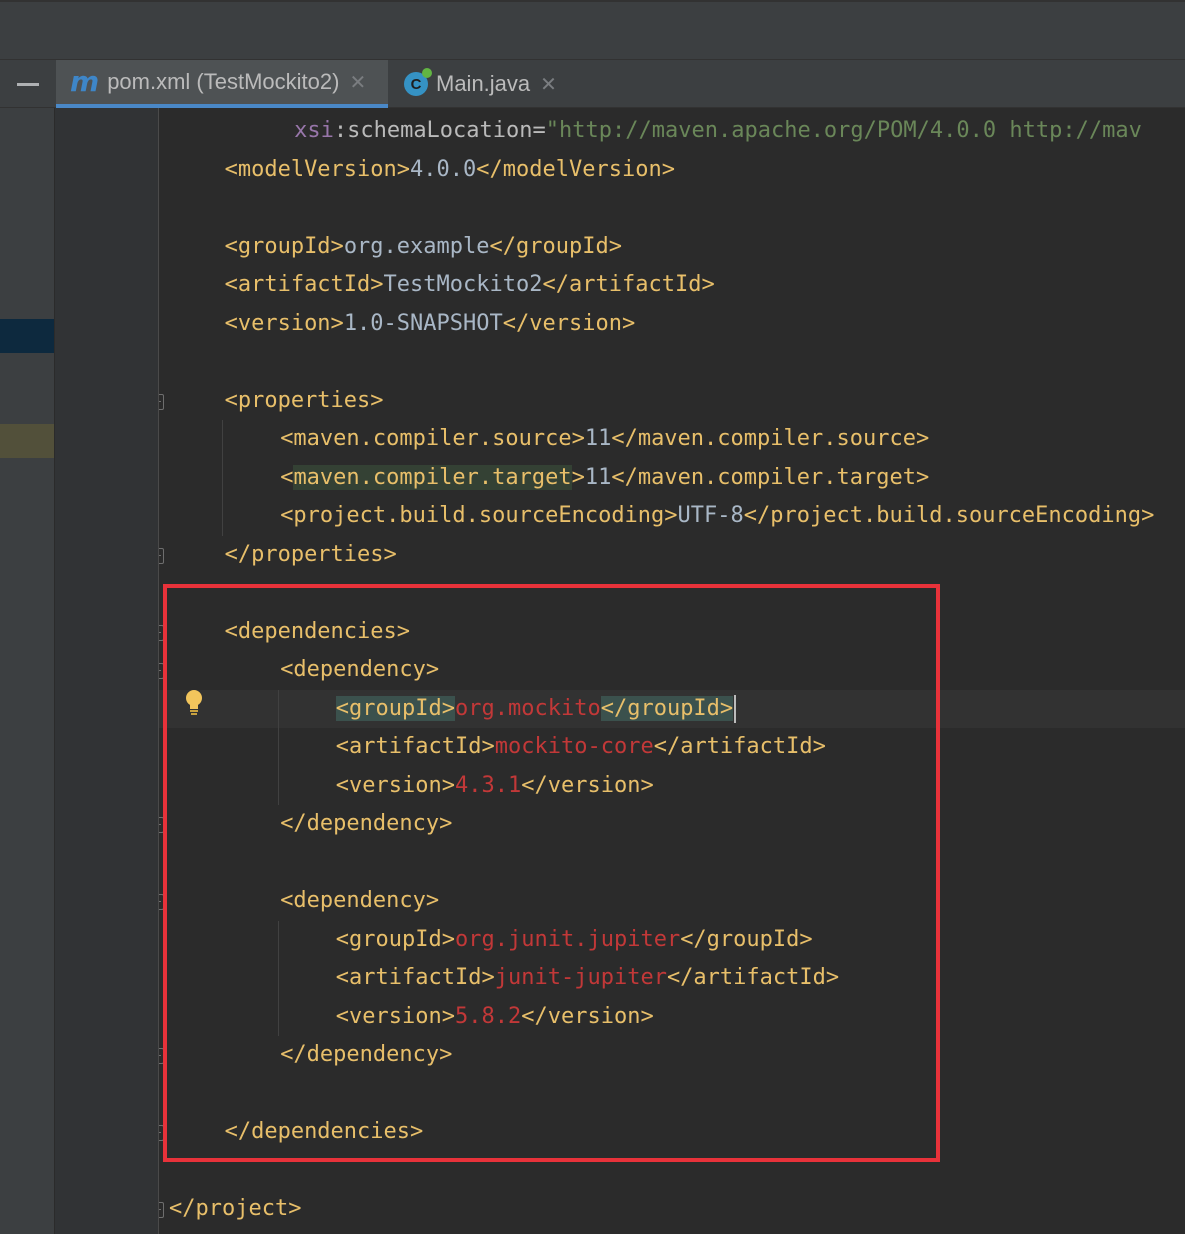 The image size is (1185, 1234). What do you see at coordinates (433, 130) in the screenshot?
I see `code-token: :schemaLocation` at bounding box center [433, 130].